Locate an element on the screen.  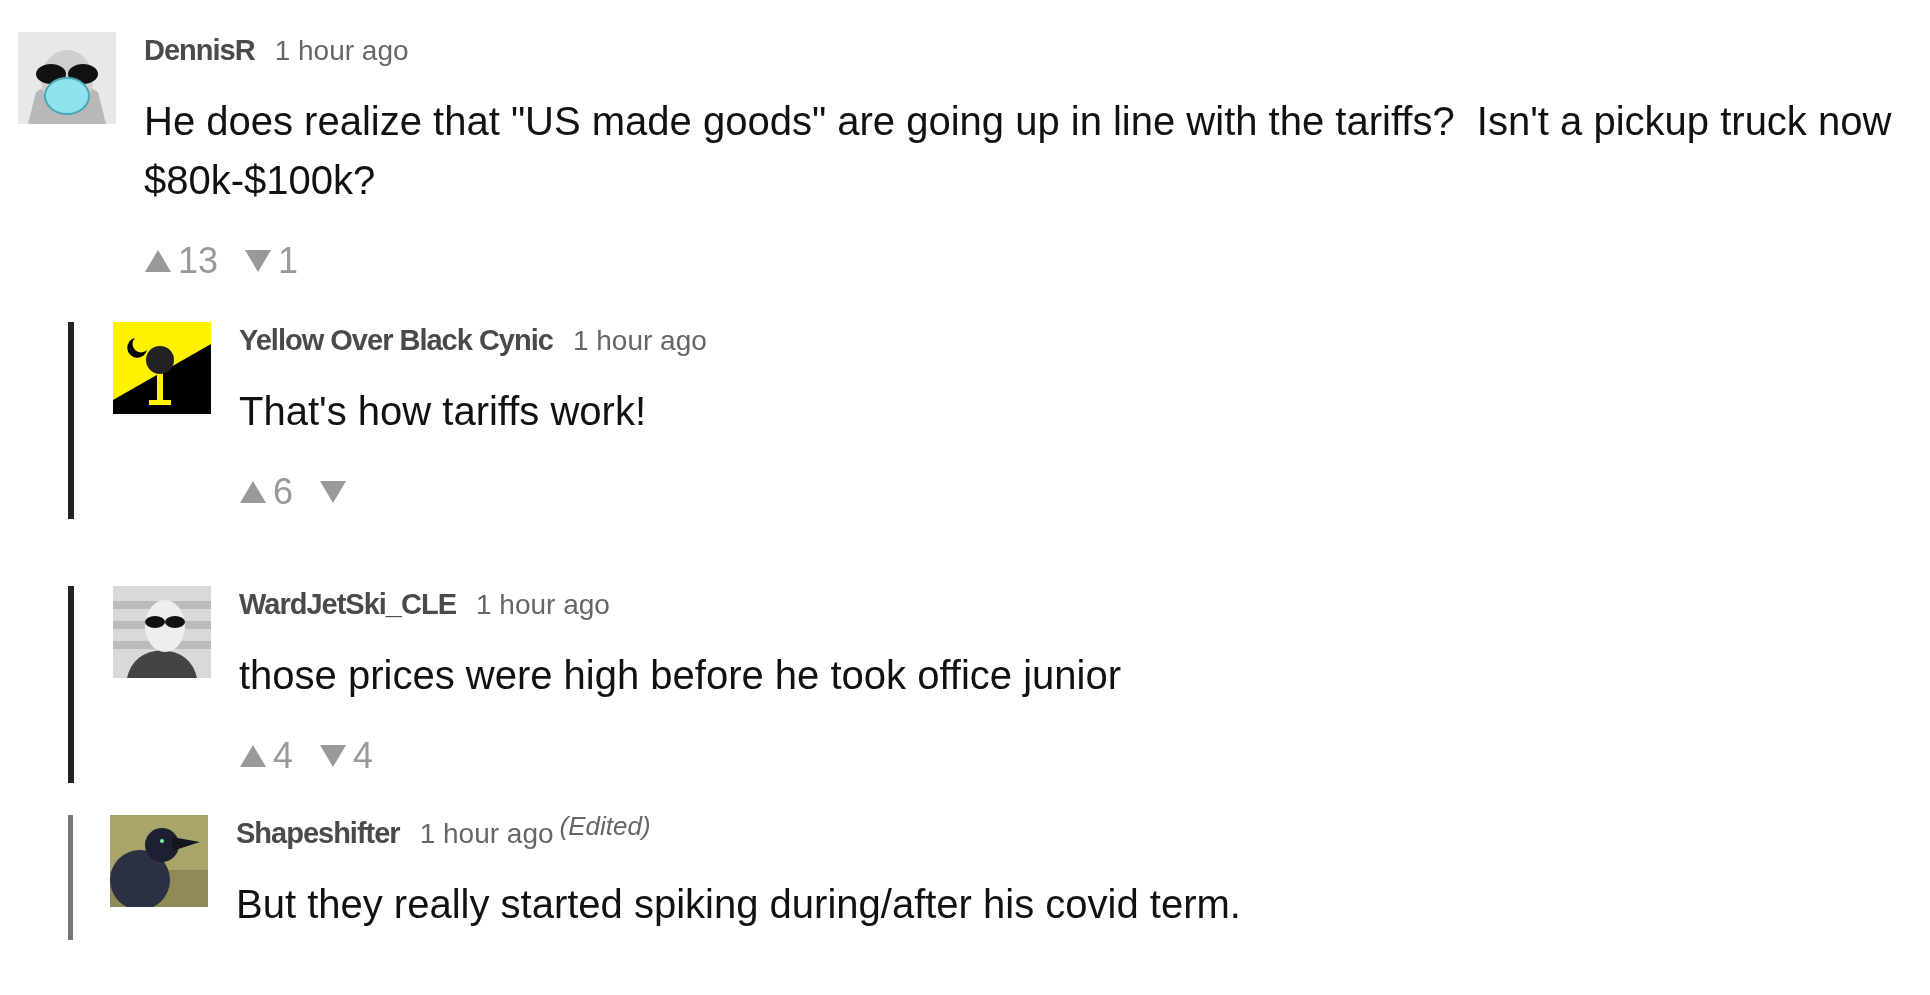
comment-text: He does realize that "US made goods" are going up in line with the tariffs? Isn't a pickup truck now $80k-$100k? is located at coordinates (1018, 151).